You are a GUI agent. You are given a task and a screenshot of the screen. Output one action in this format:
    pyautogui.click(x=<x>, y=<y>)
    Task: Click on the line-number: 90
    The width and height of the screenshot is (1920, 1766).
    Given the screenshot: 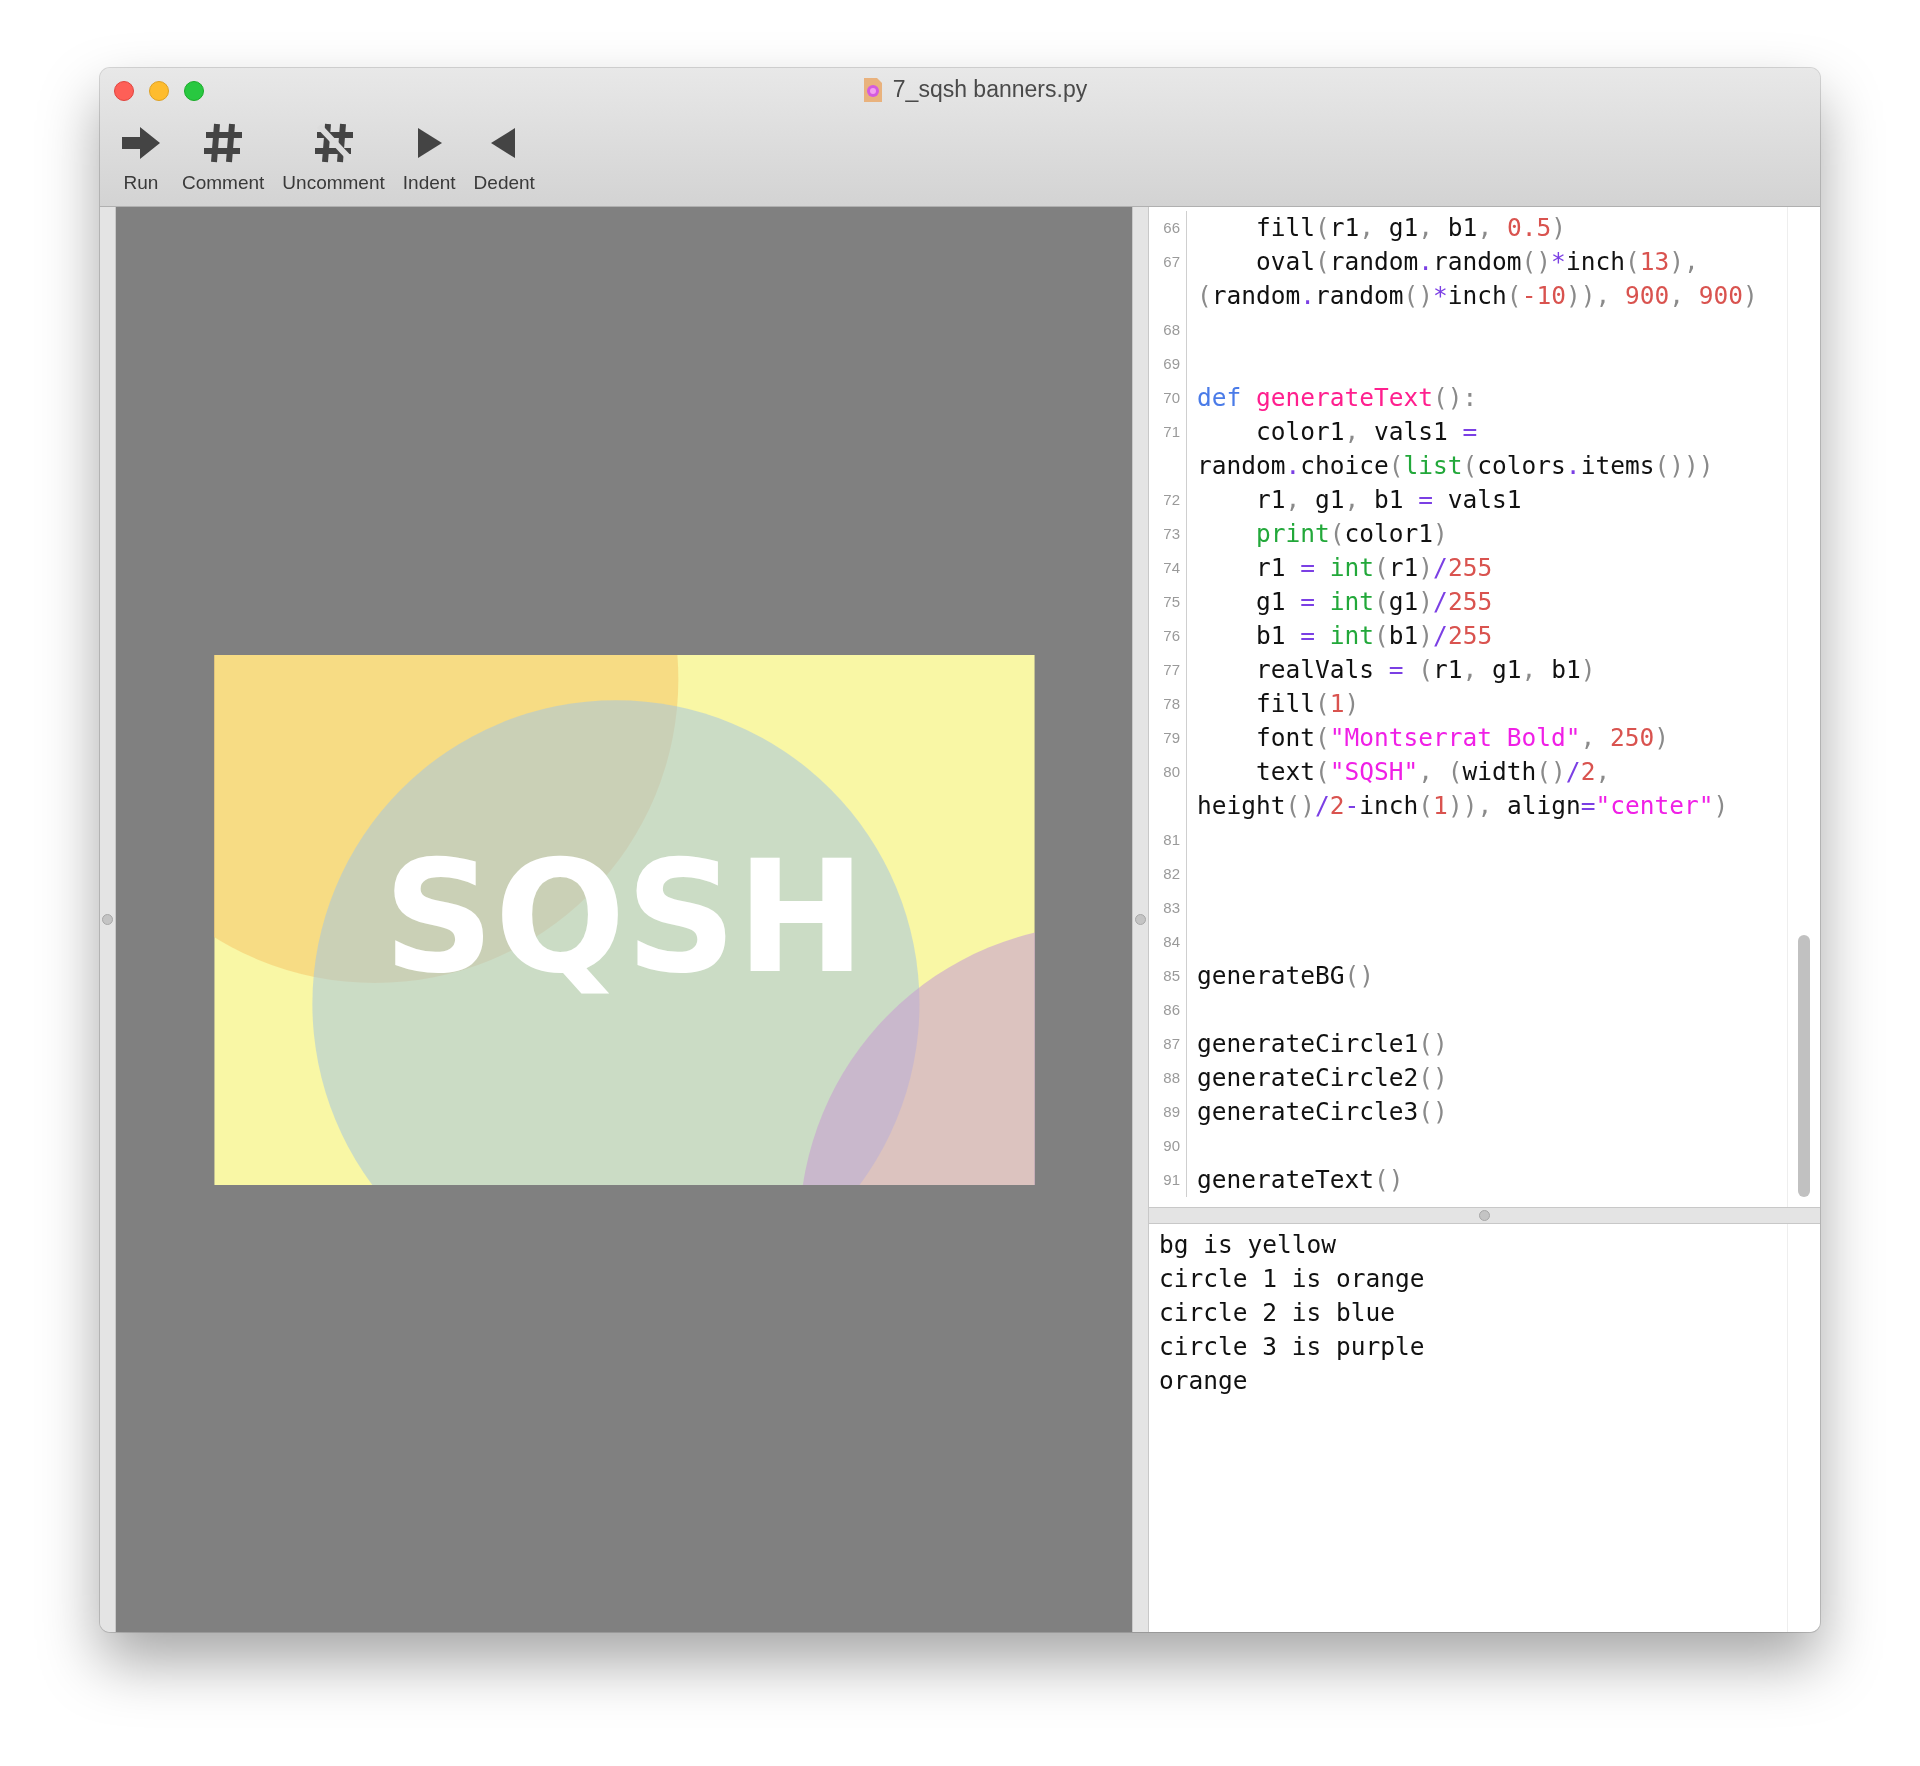 What is the action you would take?
    pyautogui.click(x=1168, y=1146)
    